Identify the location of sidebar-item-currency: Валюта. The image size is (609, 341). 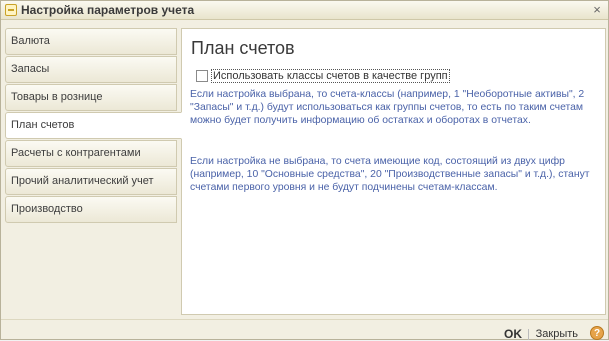
(91, 41).